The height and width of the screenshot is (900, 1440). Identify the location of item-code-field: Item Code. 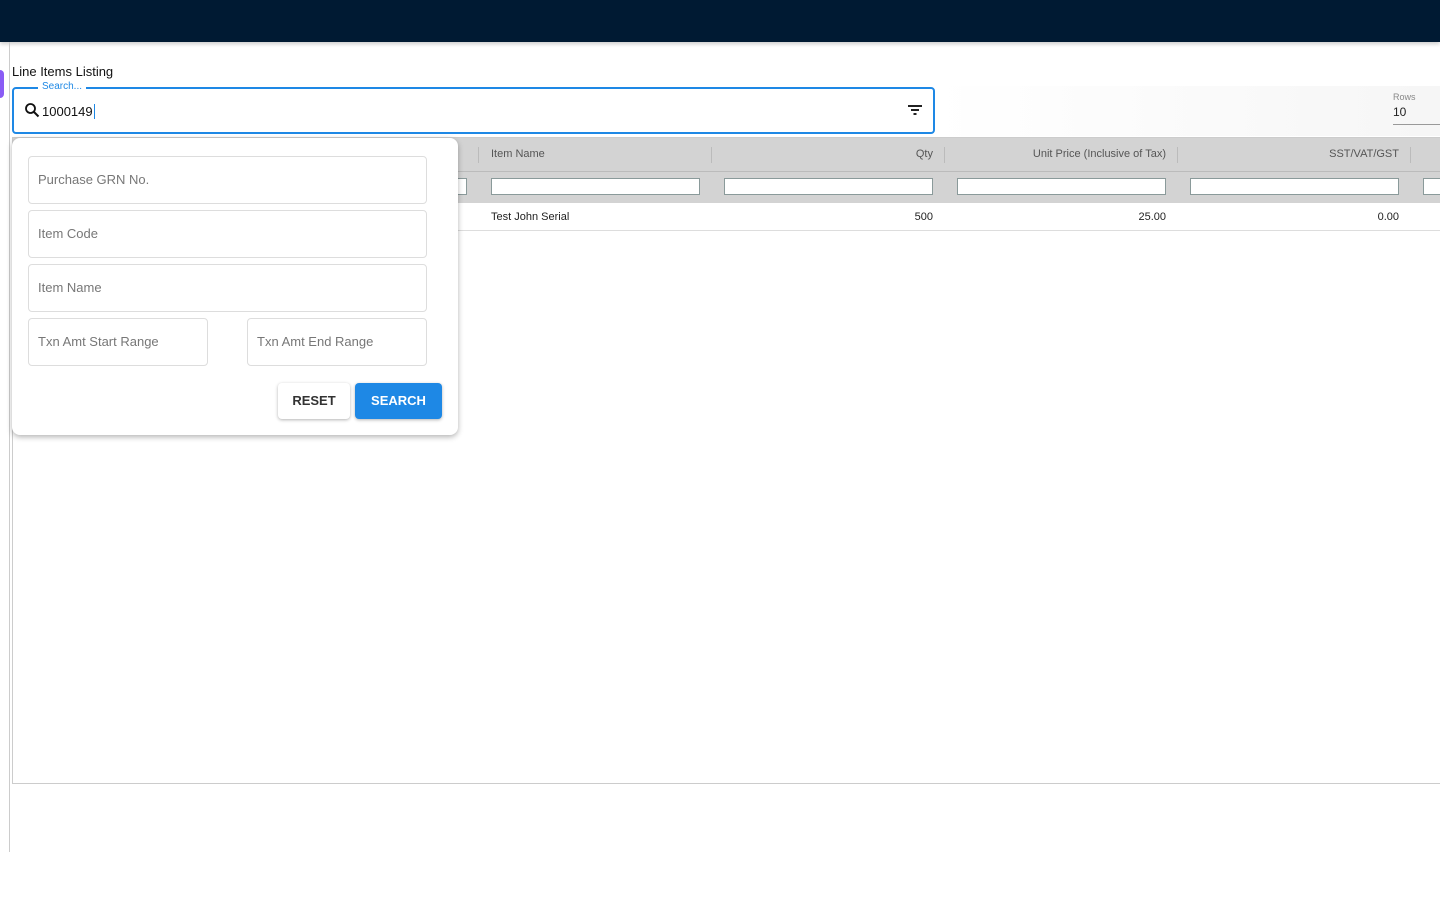
(227, 234).